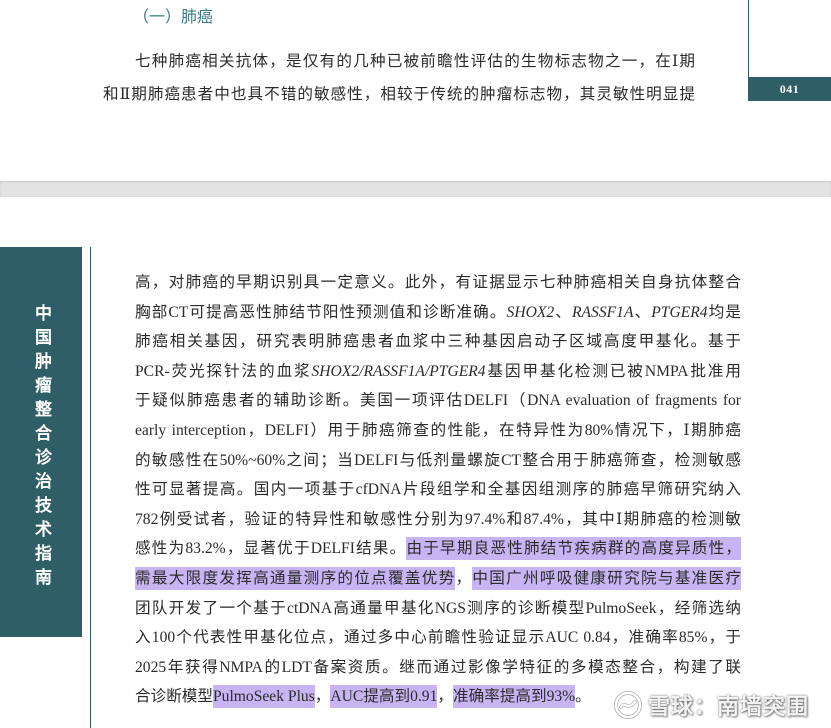 The image size is (831, 728). What do you see at coordinates (223, 371) in the screenshot?
I see `text-run: PCR-荧光探针法的血浆` at bounding box center [223, 371].